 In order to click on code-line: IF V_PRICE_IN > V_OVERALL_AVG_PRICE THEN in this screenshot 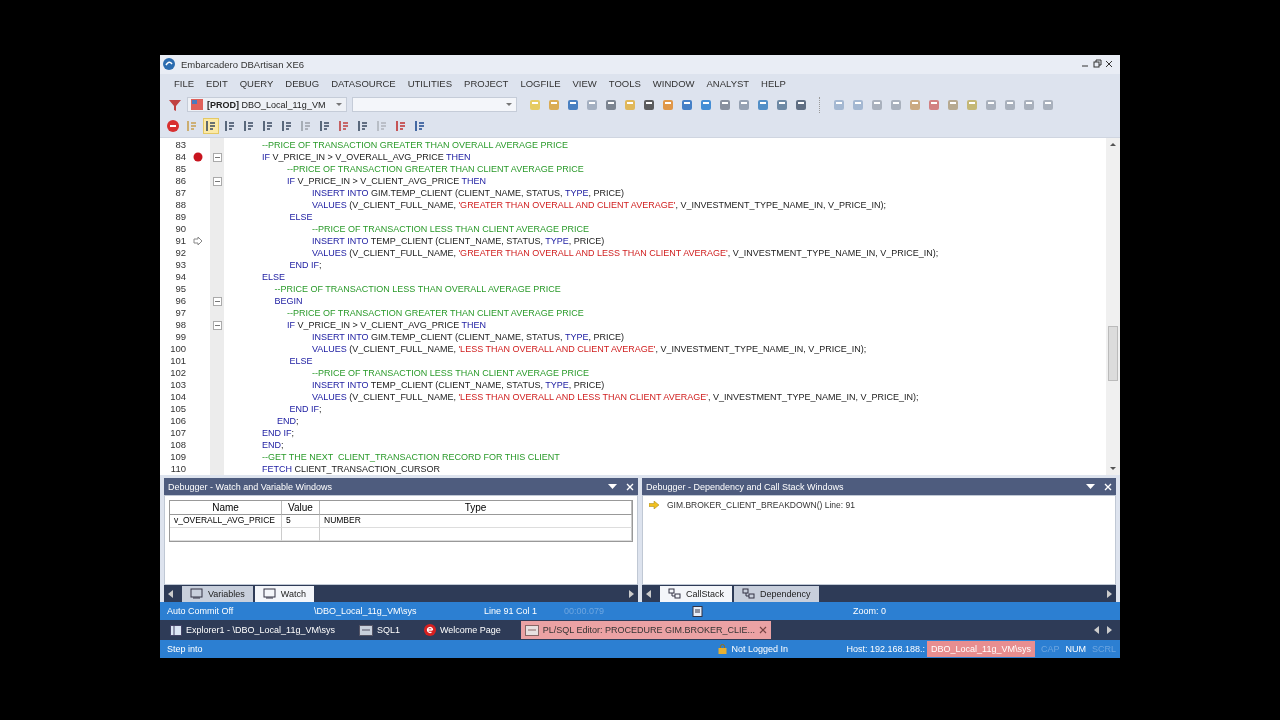, I will do `click(366, 157)`.